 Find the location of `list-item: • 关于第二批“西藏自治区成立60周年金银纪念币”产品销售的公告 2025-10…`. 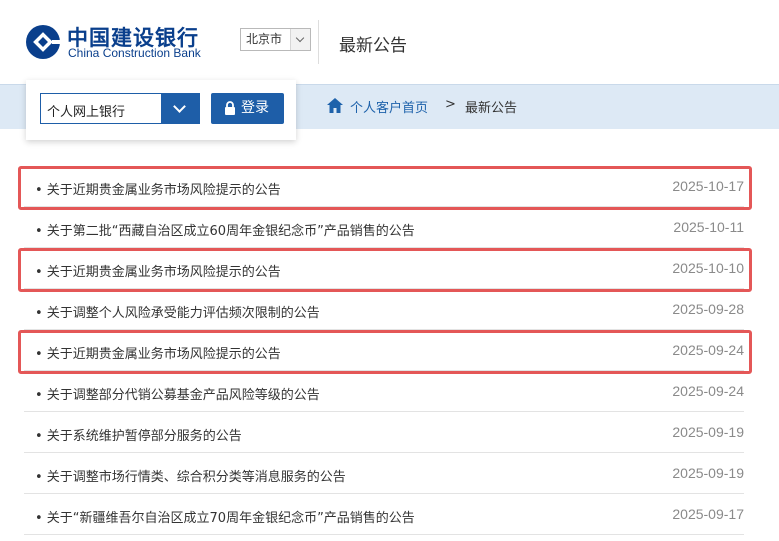

list-item: • 关于第二批“西藏自治区成立60周年金银纪念币”产品销售的公告 2025-10… is located at coordinates (384, 227).